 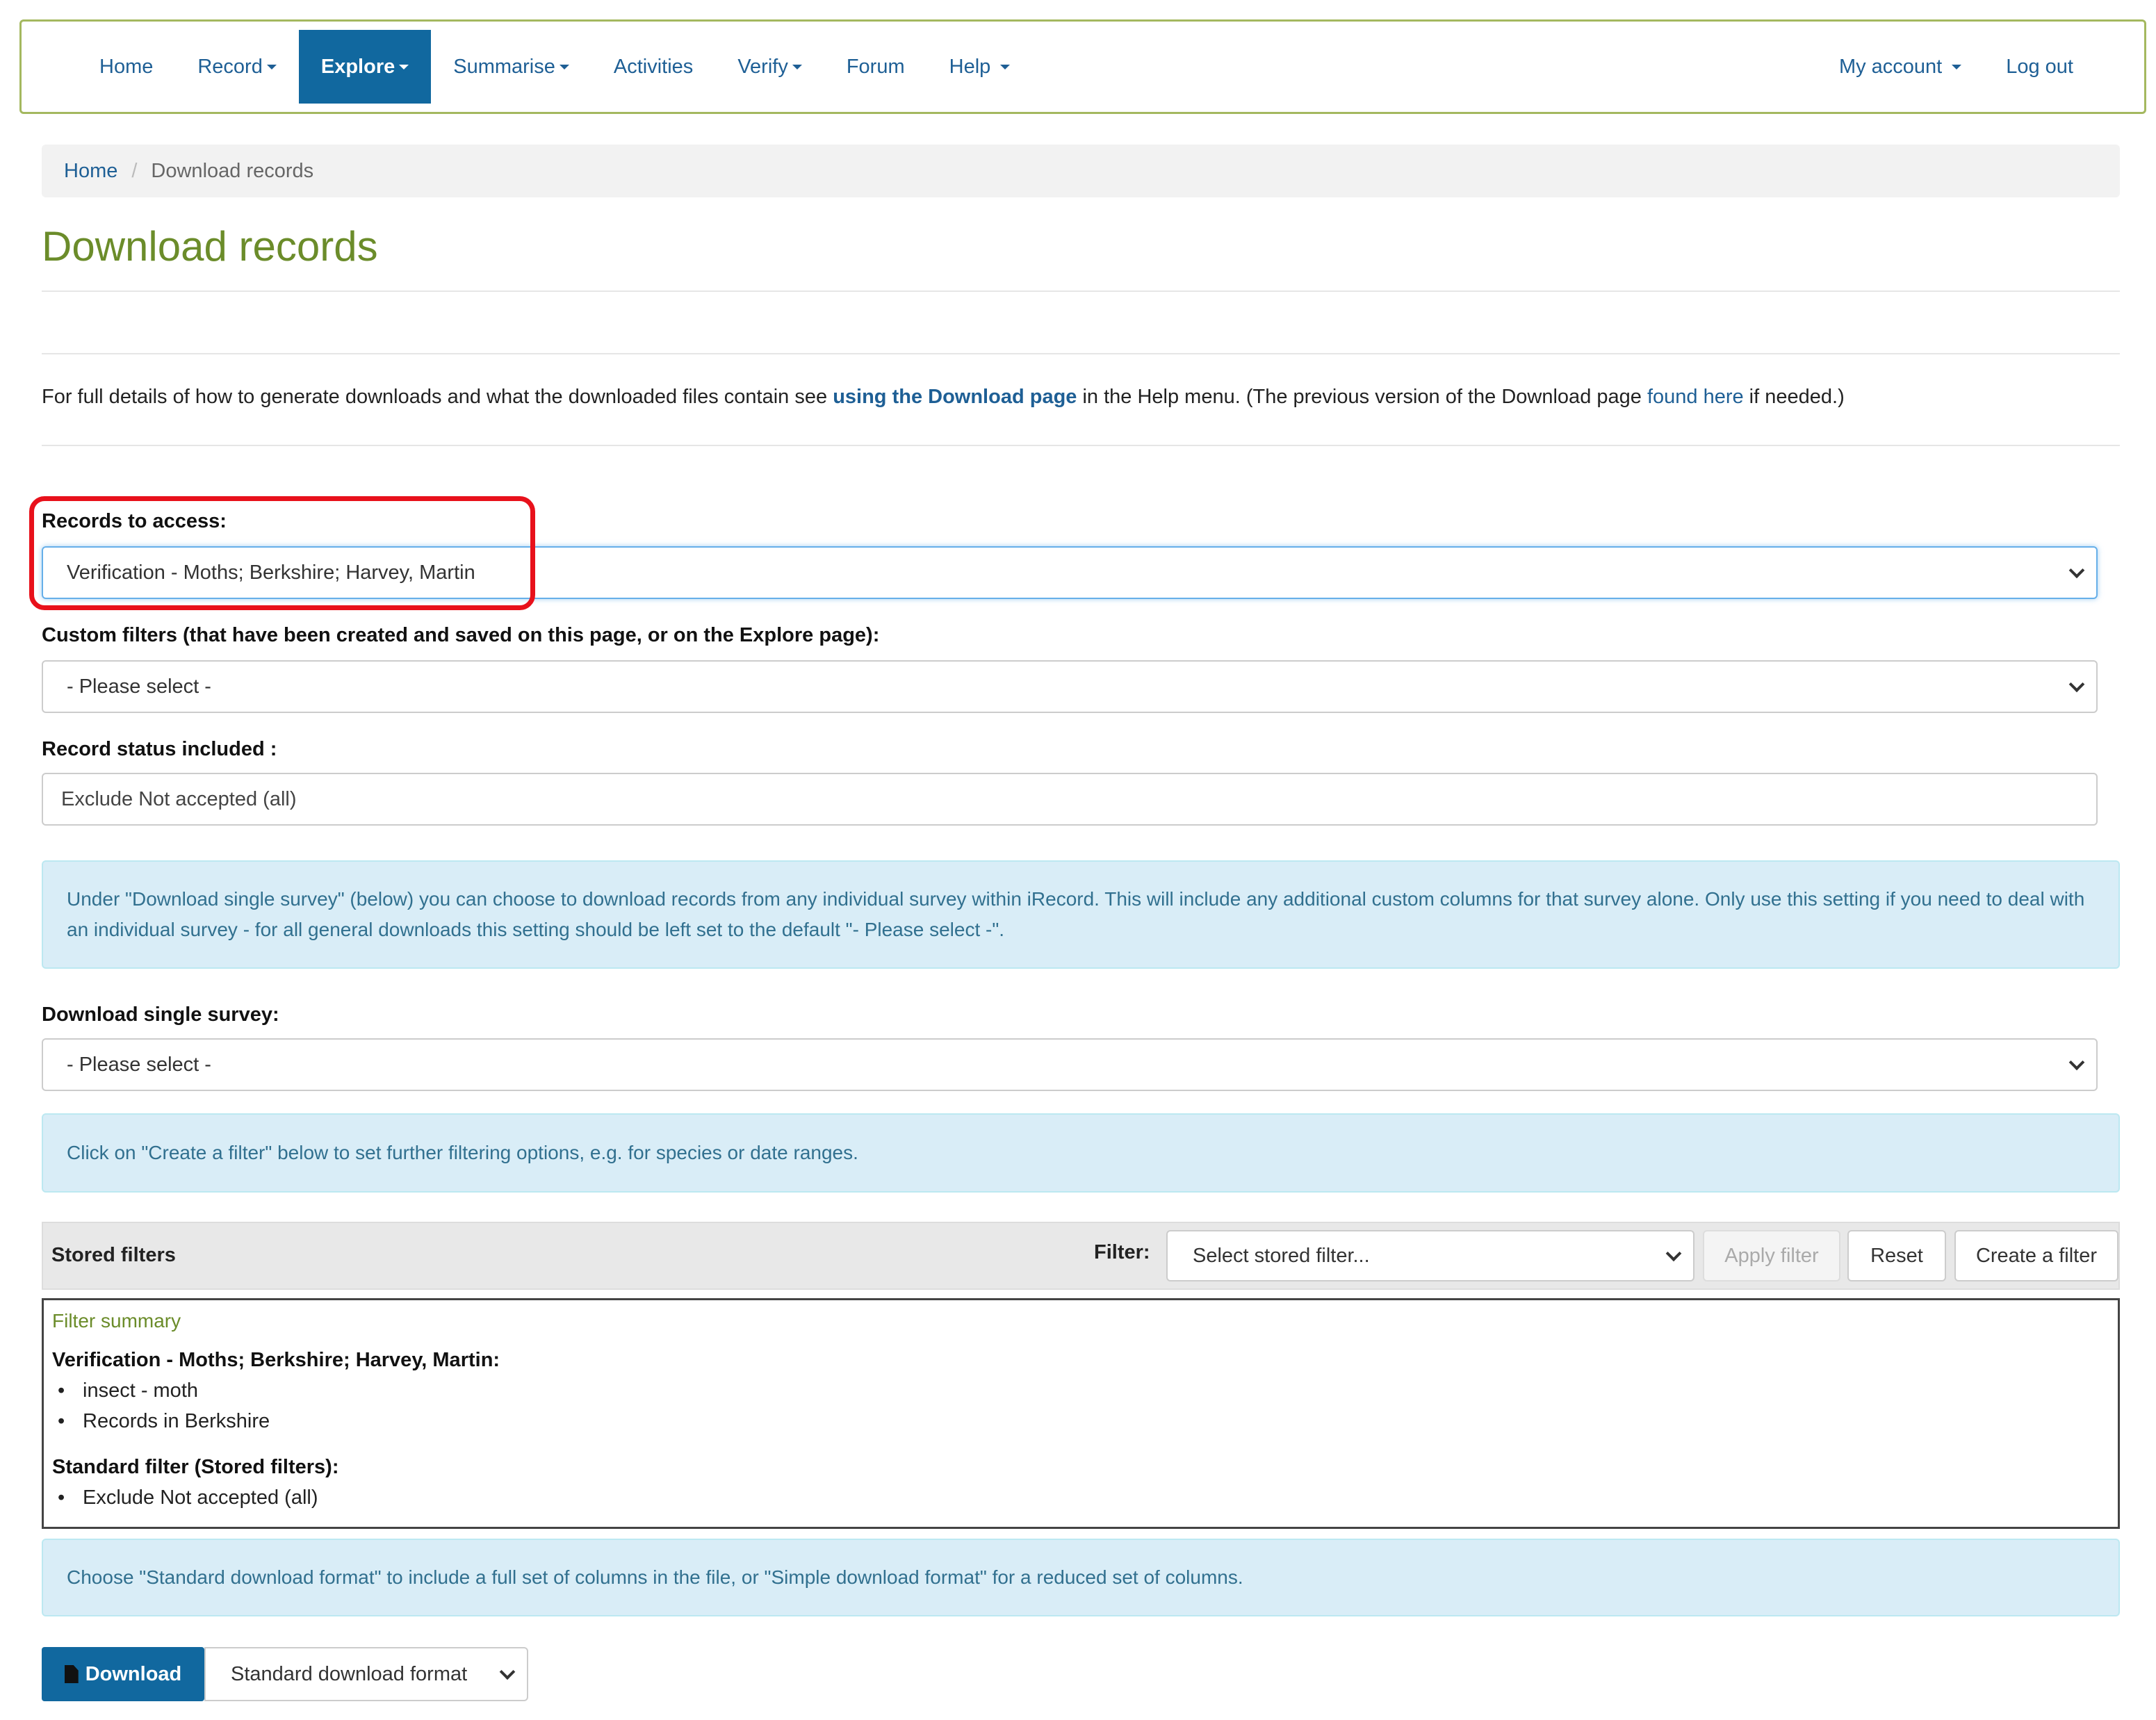 I want to click on record-status-label: Record status included :, so click(x=159, y=749).